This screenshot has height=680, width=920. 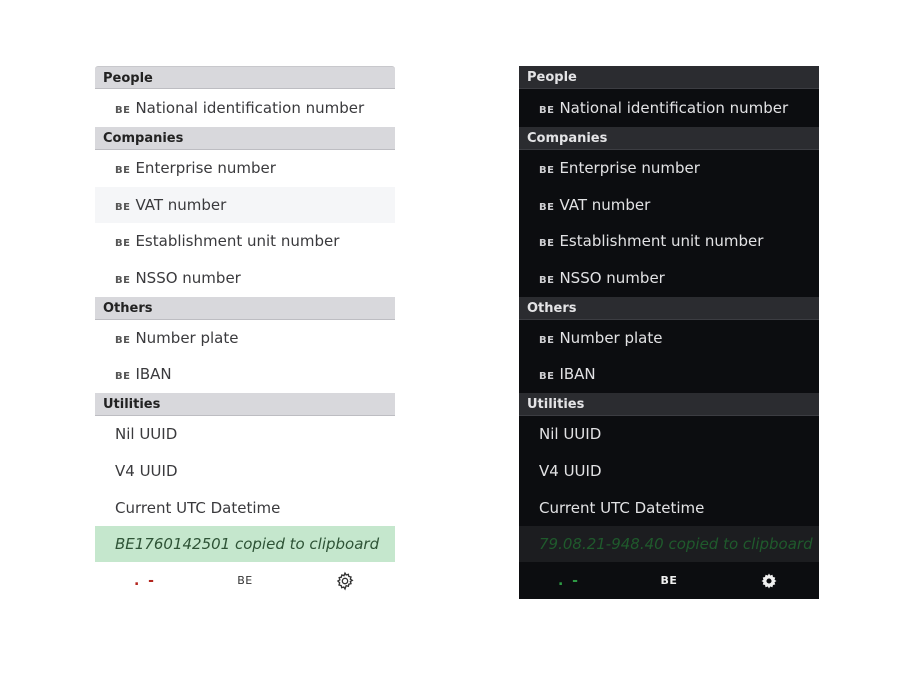 I want to click on copied-toast: BE1760142501 copied to clipboard, so click(x=245, y=544).